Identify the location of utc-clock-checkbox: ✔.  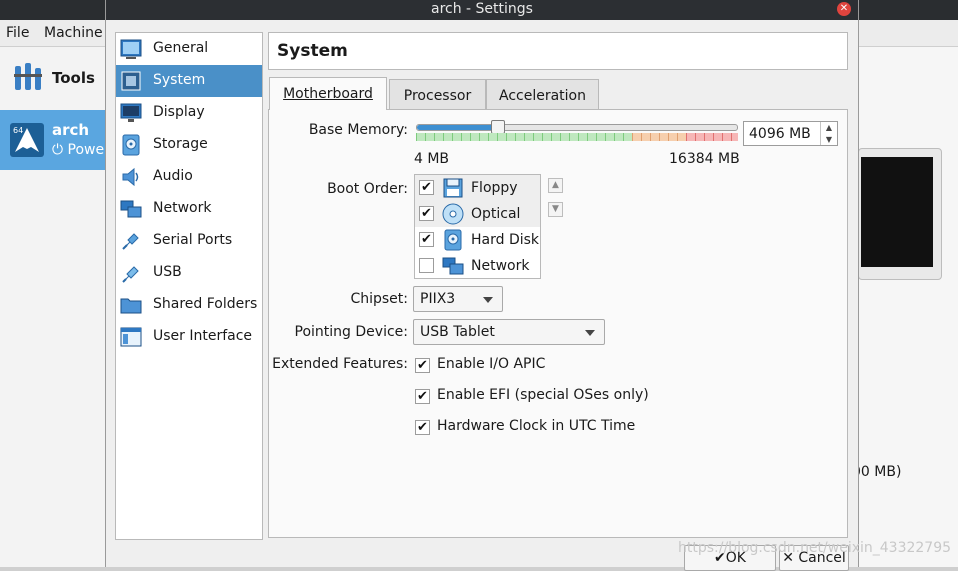
(422, 427).